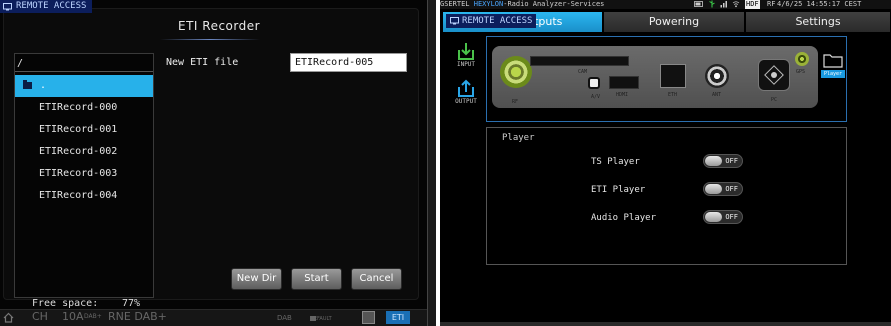 The height and width of the screenshot is (326, 891). Describe the element at coordinates (801, 72) in the screenshot. I see `gps-port-label: GPS` at that location.